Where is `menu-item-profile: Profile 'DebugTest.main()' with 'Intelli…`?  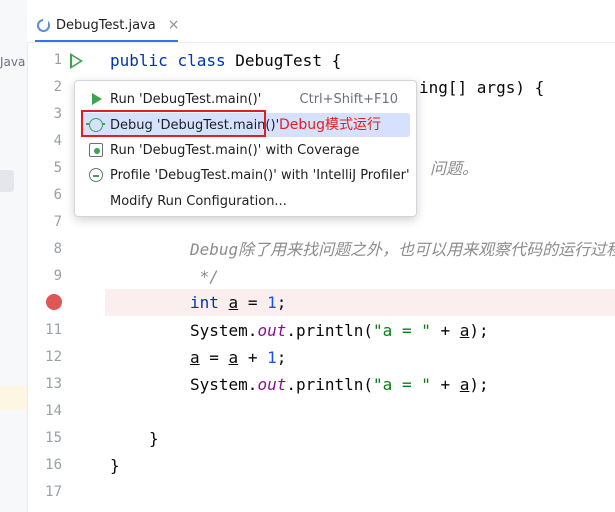 menu-item-profile: Profile 'DebugTest.main()' with 'Intelli… is located at coordinates (245, 175).